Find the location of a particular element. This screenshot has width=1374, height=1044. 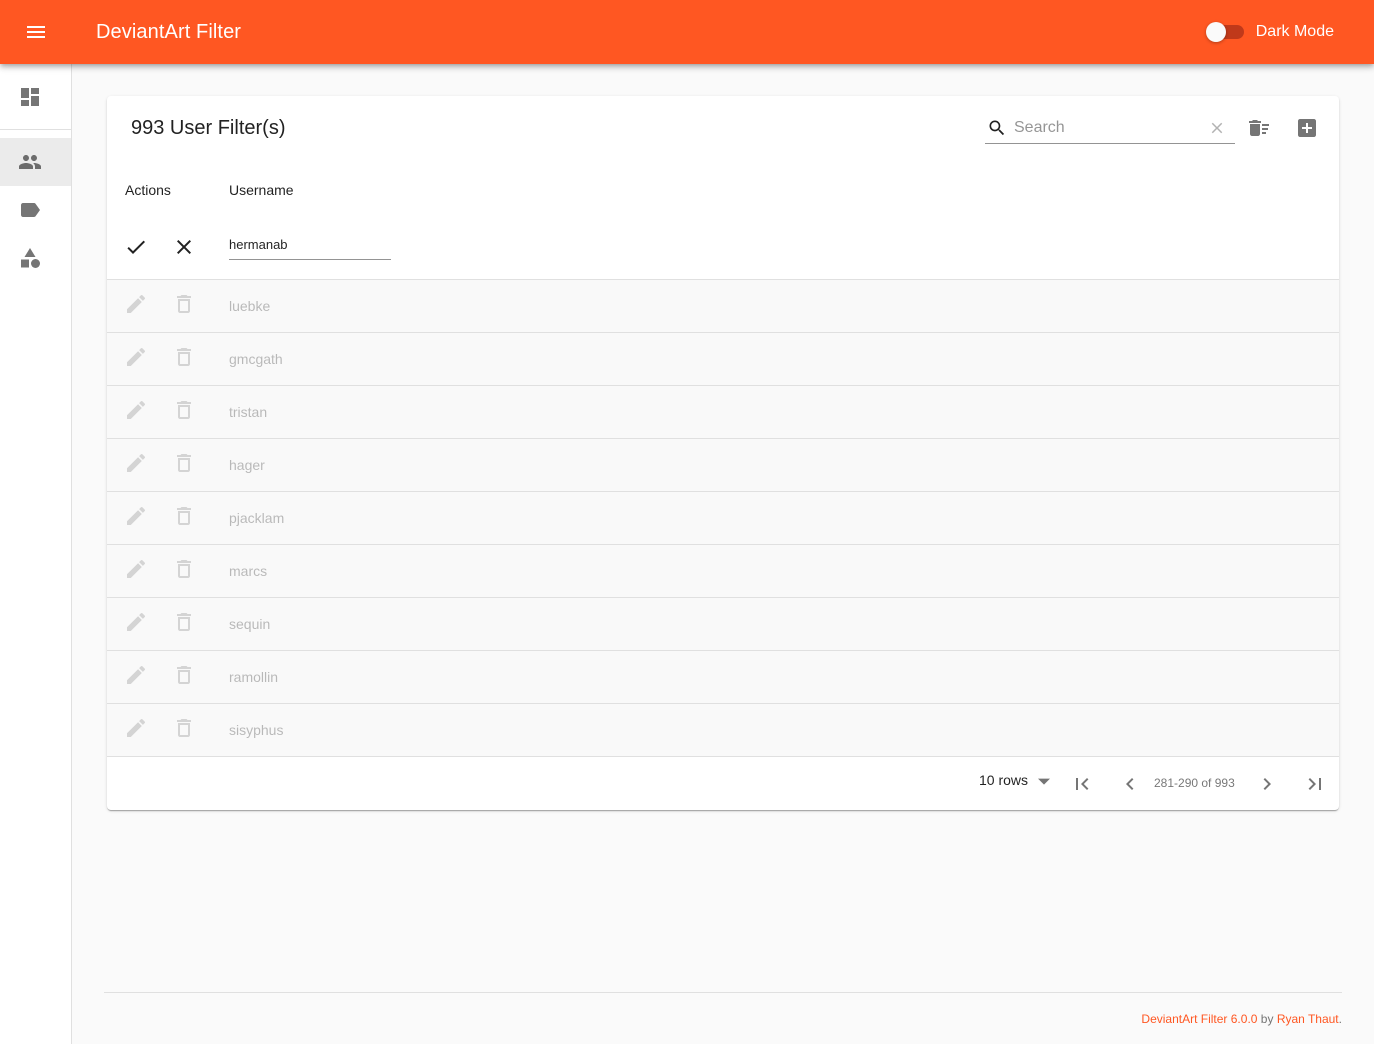

page-title: 993 User Filter(s) is located at coordinates (208, 127).